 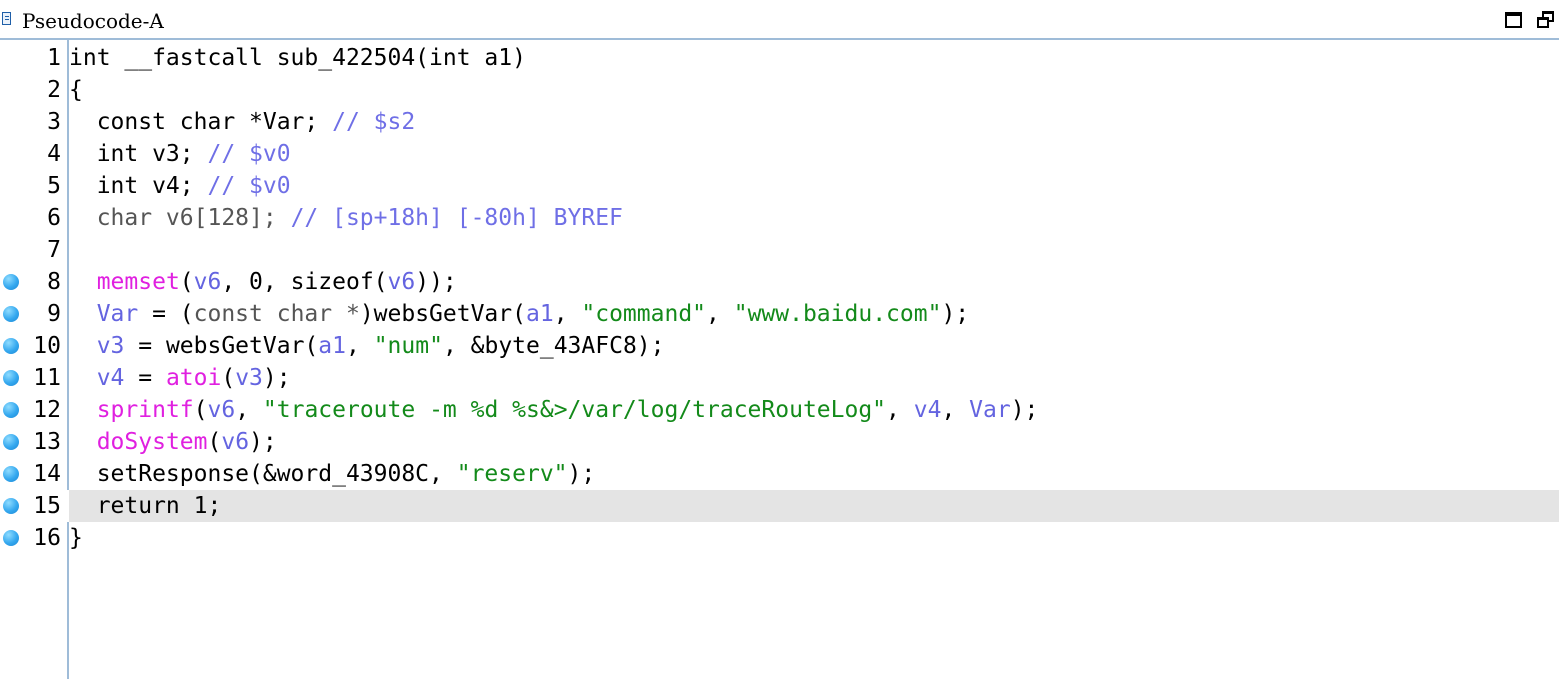 What do you see at coordinates (779, 218) in the screenshot?
I see `code-line: 6 char v6[128]; // [sp+18h] [-80h] BYREF` at bounding box center [779, 218].